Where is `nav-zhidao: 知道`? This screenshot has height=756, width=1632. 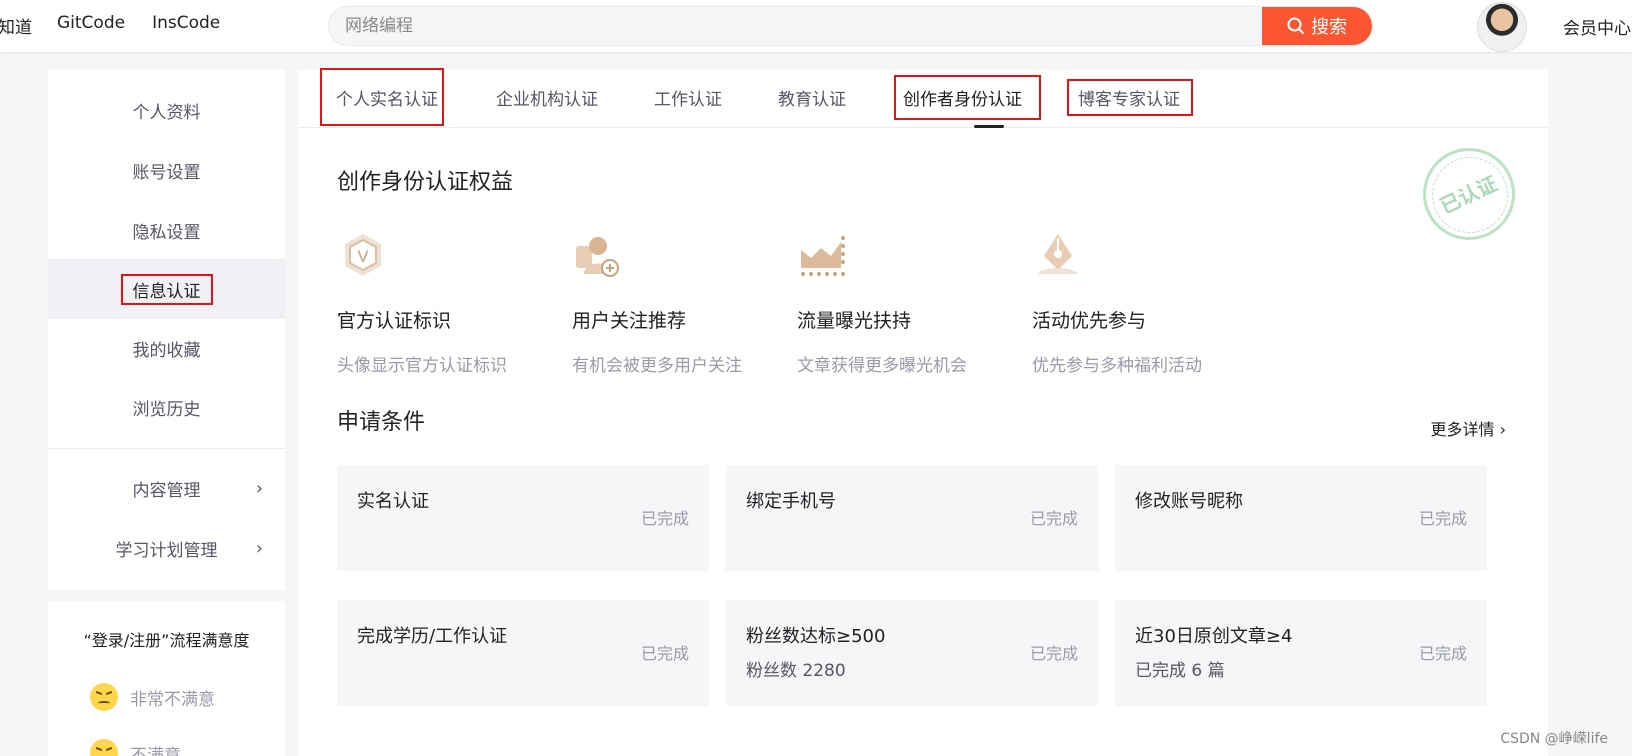
nav-zhidao: 知道 is located at coordinates (16, 25).